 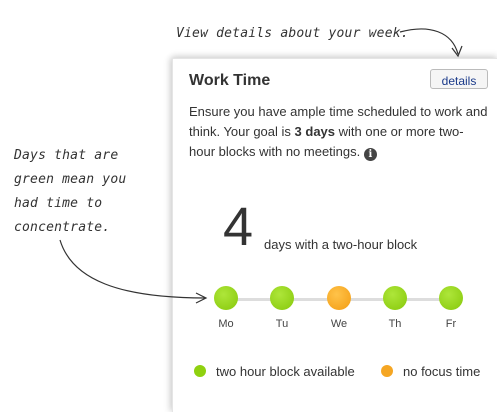 I want to click on day-tuesday: Tu, so click(x=282, y=308).